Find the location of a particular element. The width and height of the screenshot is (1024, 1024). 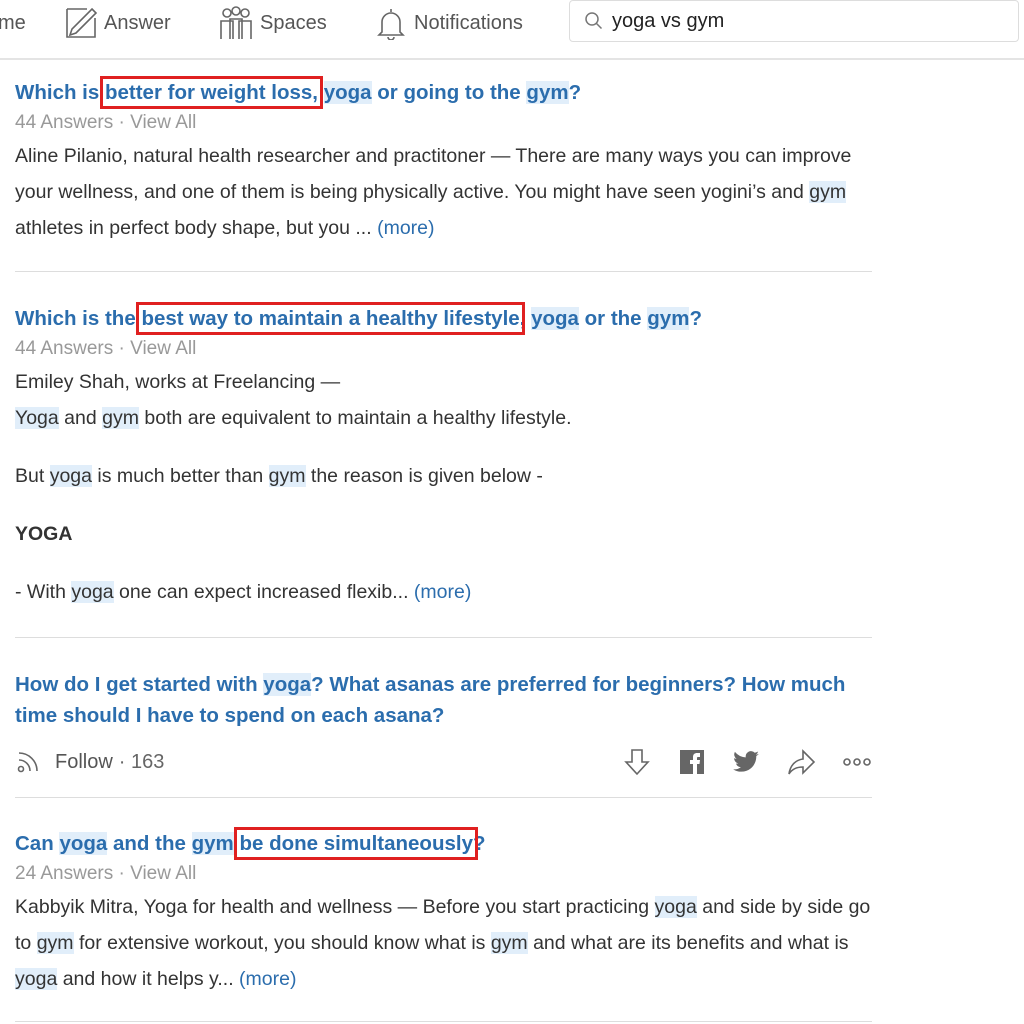

nav-notifications: Notifications is located at coordinates (448, 24).